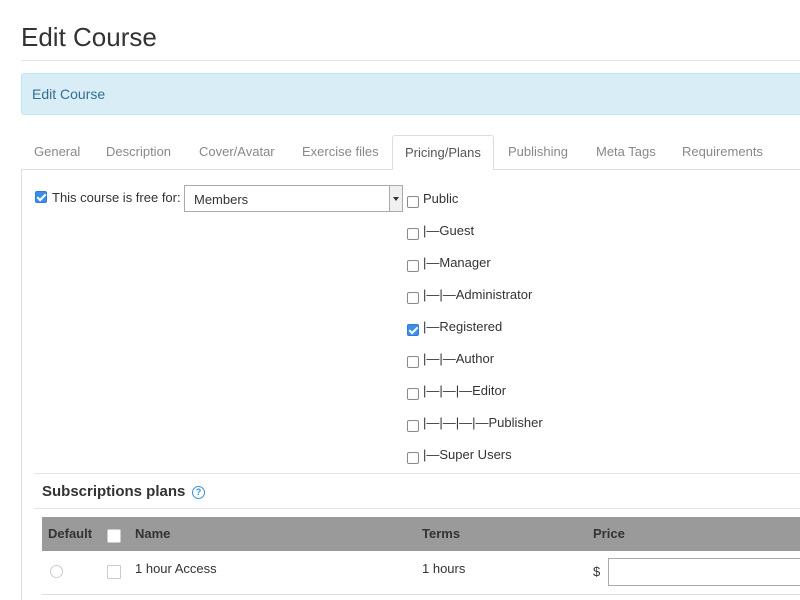 This screenshot has width=800, height=600. I want to click on group-label: |—Manager, so click(457, 262).